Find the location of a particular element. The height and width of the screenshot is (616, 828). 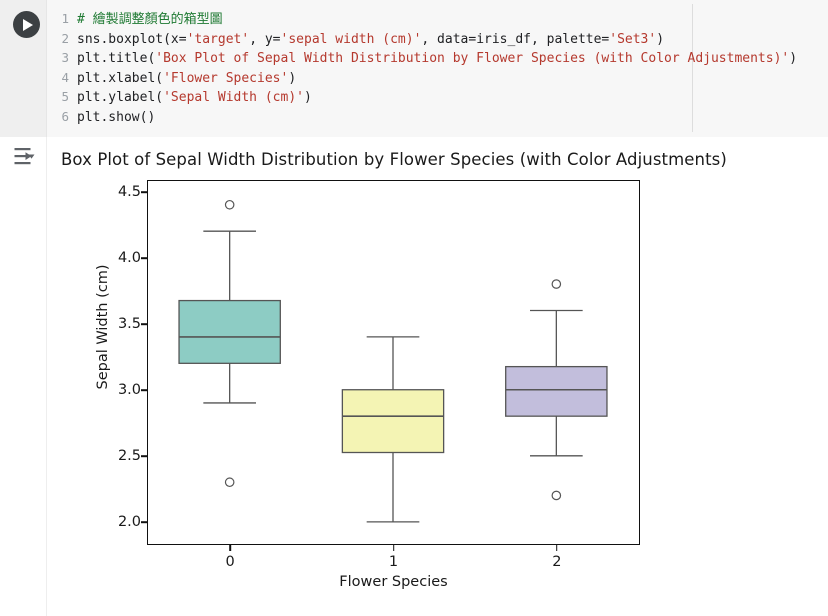

y-tick-label: 4.0 is located at coordinates (129, 258).